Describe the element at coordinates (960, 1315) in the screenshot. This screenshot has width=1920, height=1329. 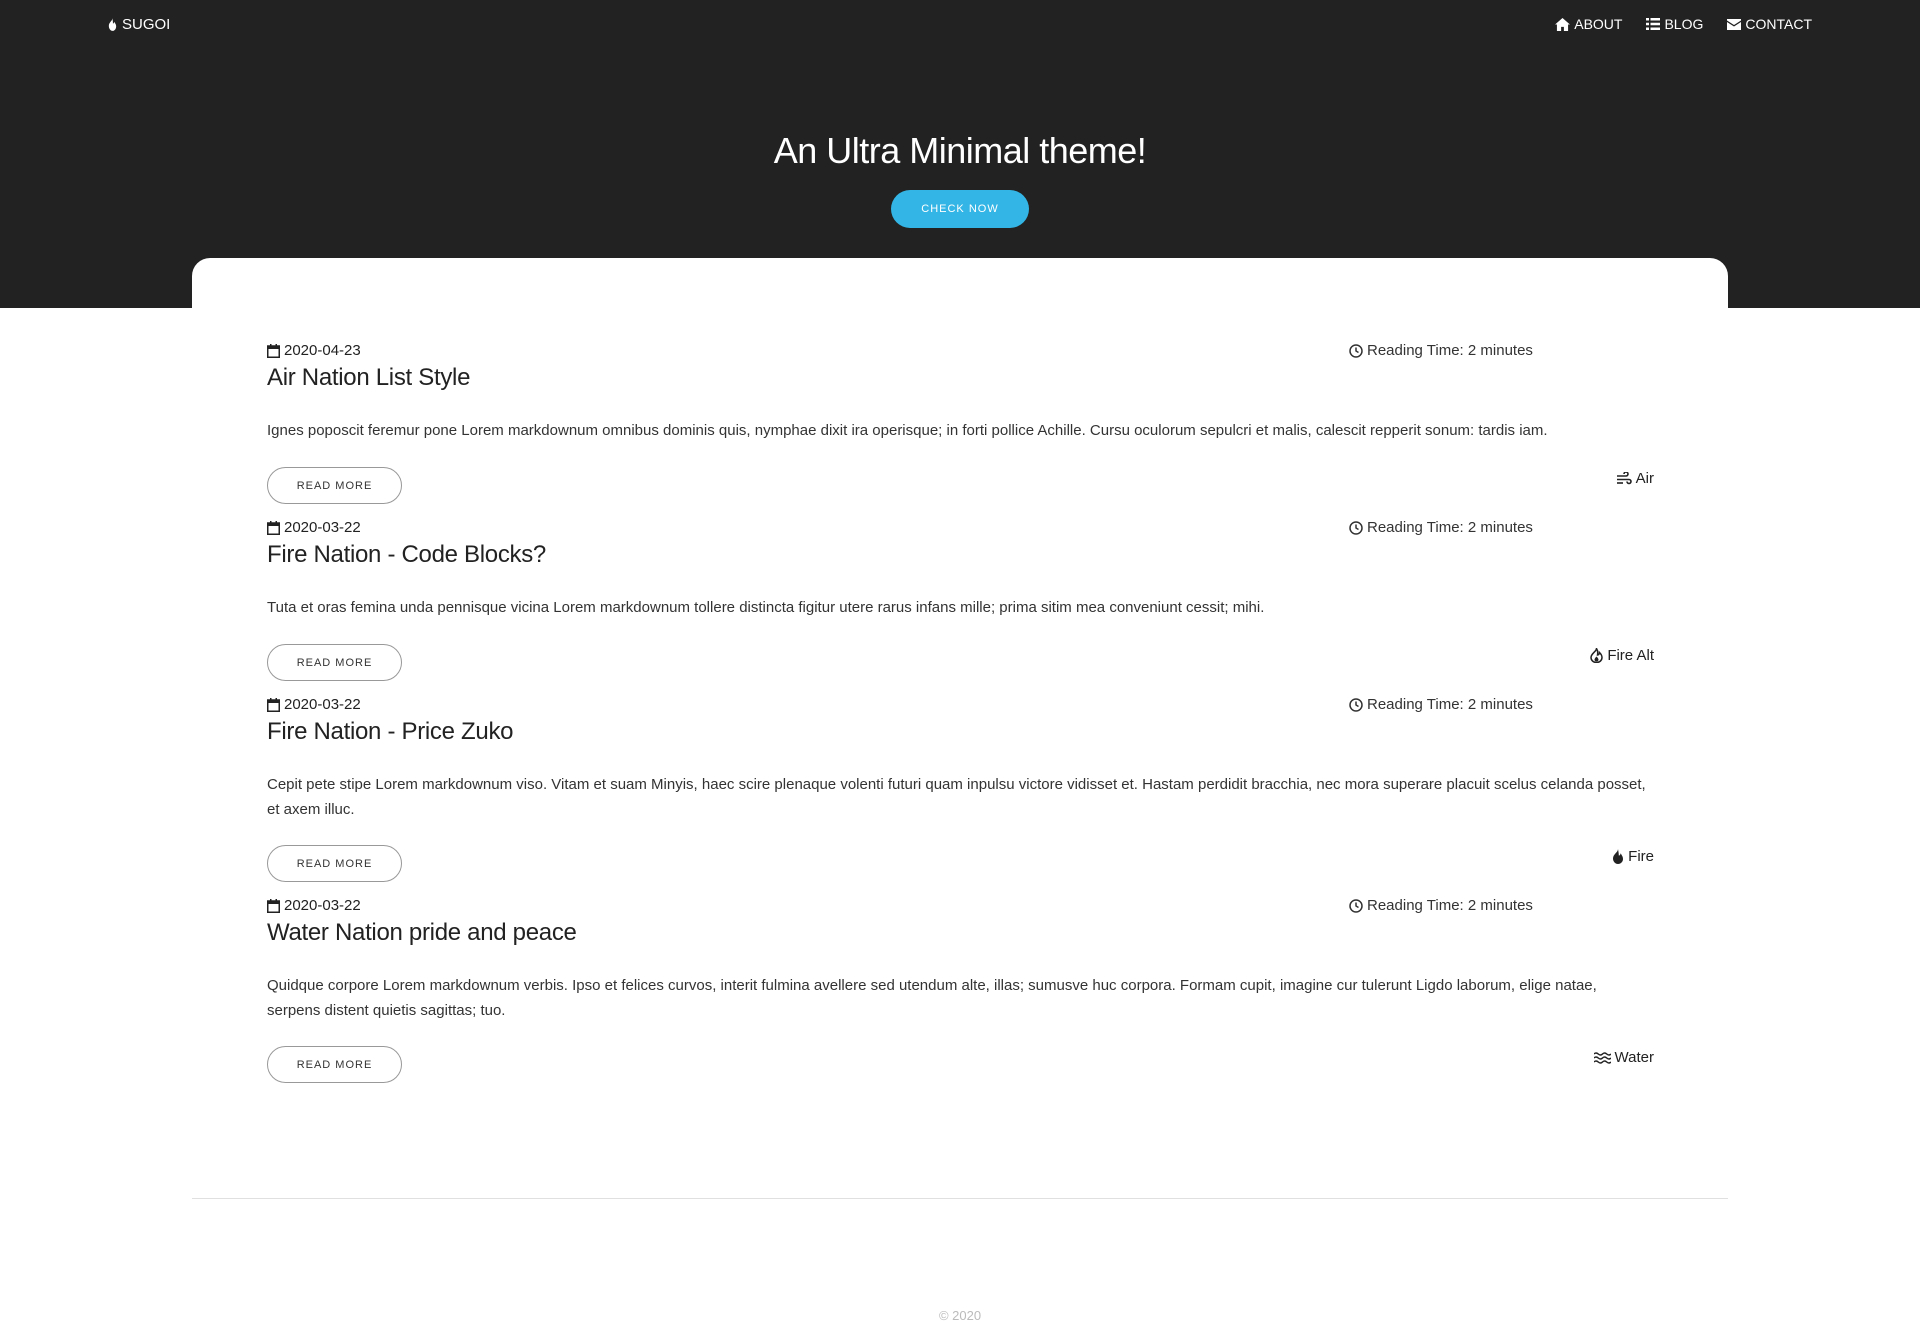
I see `footer-copyright: © 2020` at that location.